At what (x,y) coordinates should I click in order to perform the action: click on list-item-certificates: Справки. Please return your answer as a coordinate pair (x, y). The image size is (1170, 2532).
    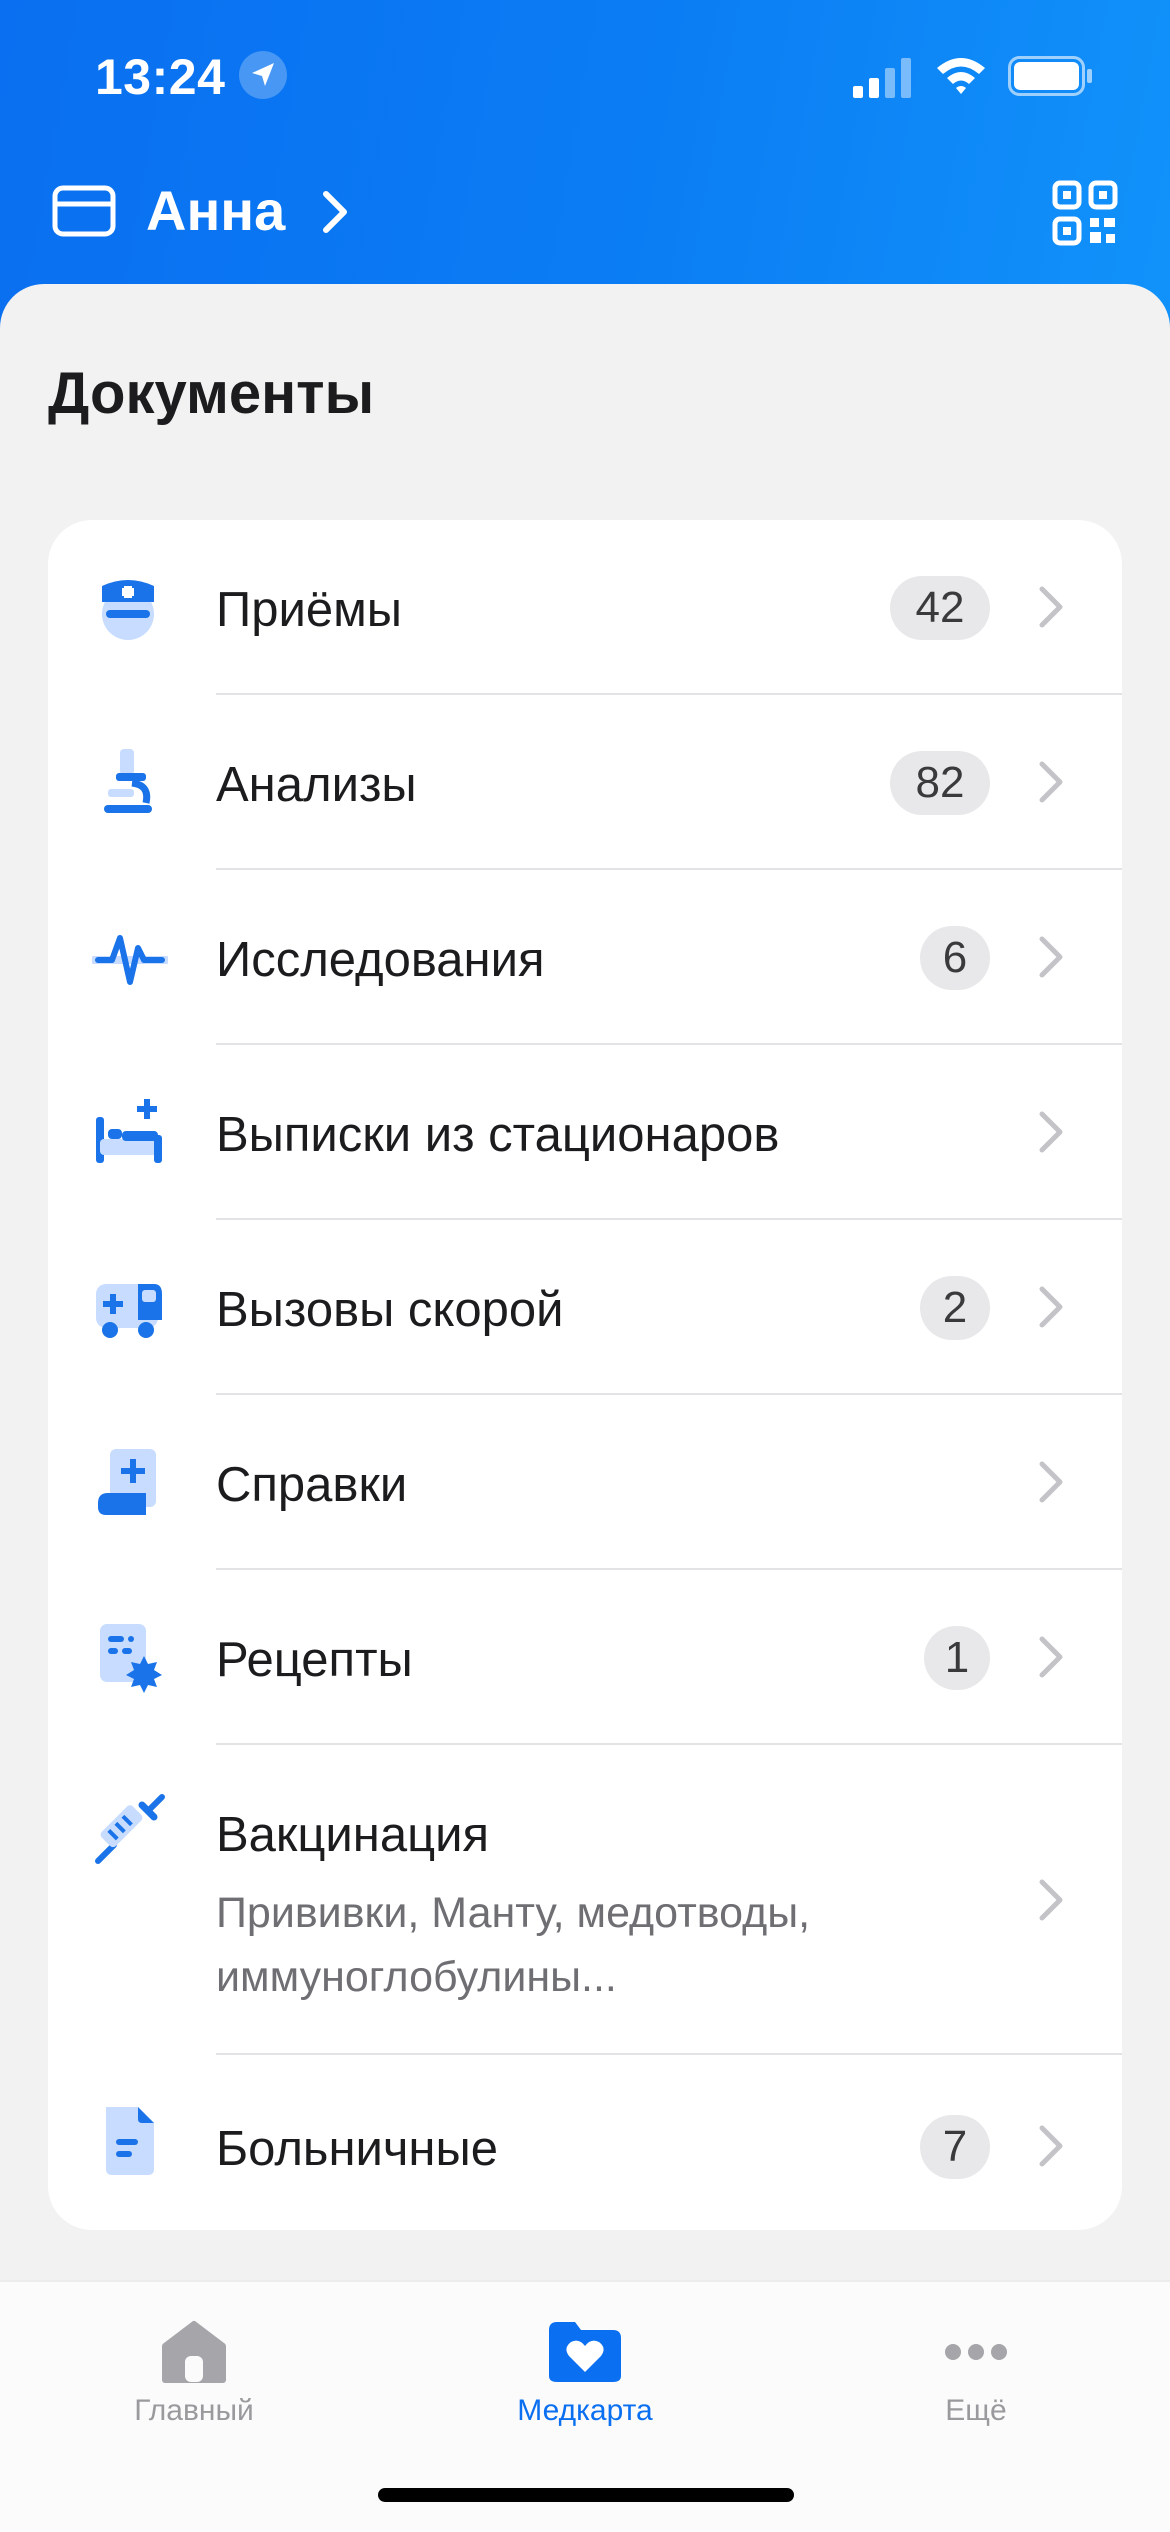
    Looking at the image, I should click on (585, 1482).